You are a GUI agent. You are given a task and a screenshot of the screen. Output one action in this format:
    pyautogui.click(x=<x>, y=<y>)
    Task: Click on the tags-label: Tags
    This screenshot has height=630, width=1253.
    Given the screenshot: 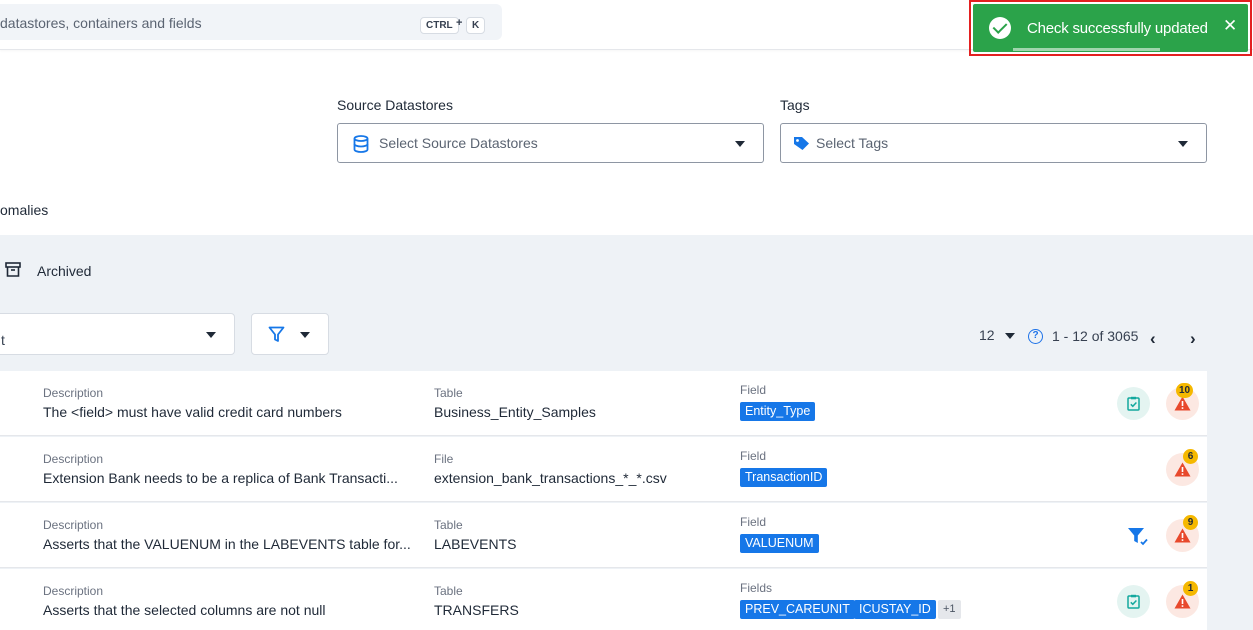 What is the action you would take?
    pyautogui.click(x=795, y=105)
    